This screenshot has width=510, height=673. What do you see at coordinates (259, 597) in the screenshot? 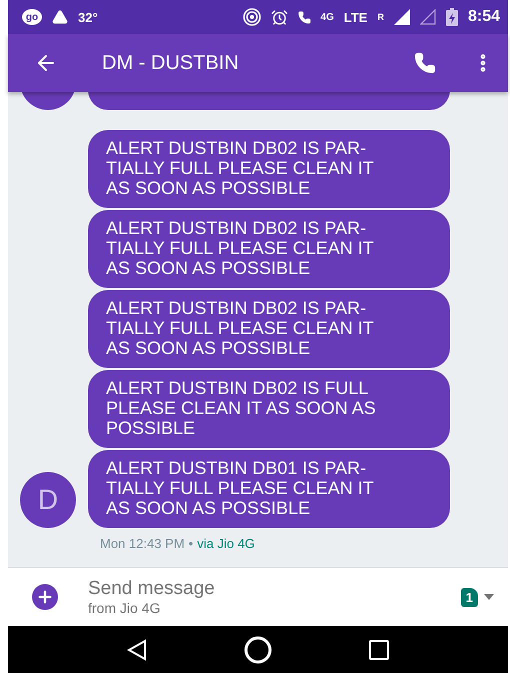
I see `message-field: Send message from Jio 4G` at bounding box center [259, 597].